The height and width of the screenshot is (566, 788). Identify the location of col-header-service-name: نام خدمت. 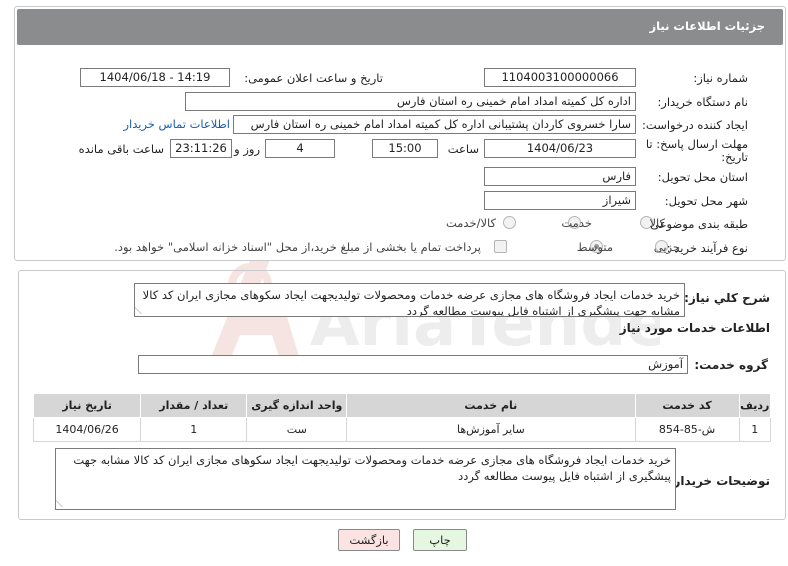
(491, 405).